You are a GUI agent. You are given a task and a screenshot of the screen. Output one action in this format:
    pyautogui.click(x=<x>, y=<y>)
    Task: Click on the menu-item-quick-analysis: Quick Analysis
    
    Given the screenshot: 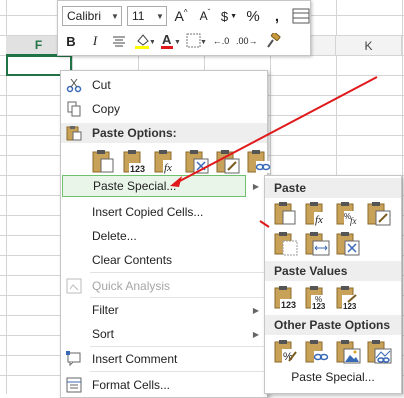 What is the action you would take?
    pyautogui.click(x=164, y=286)
    